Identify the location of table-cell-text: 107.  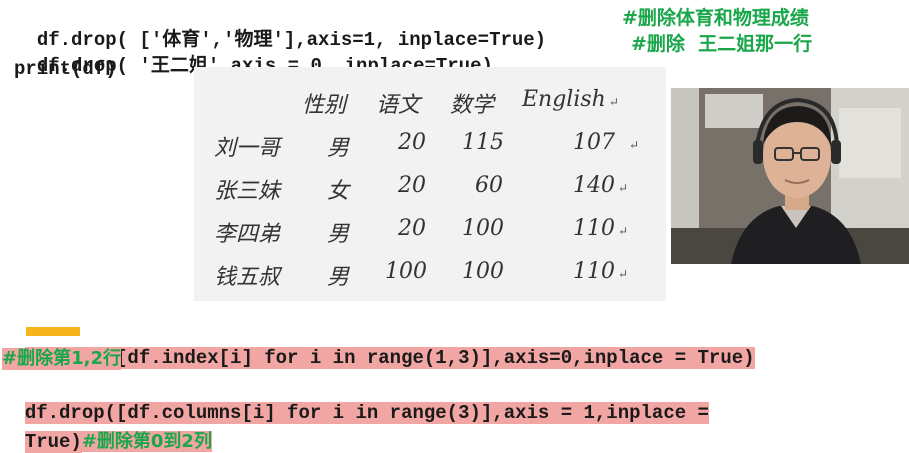
(594, 142).